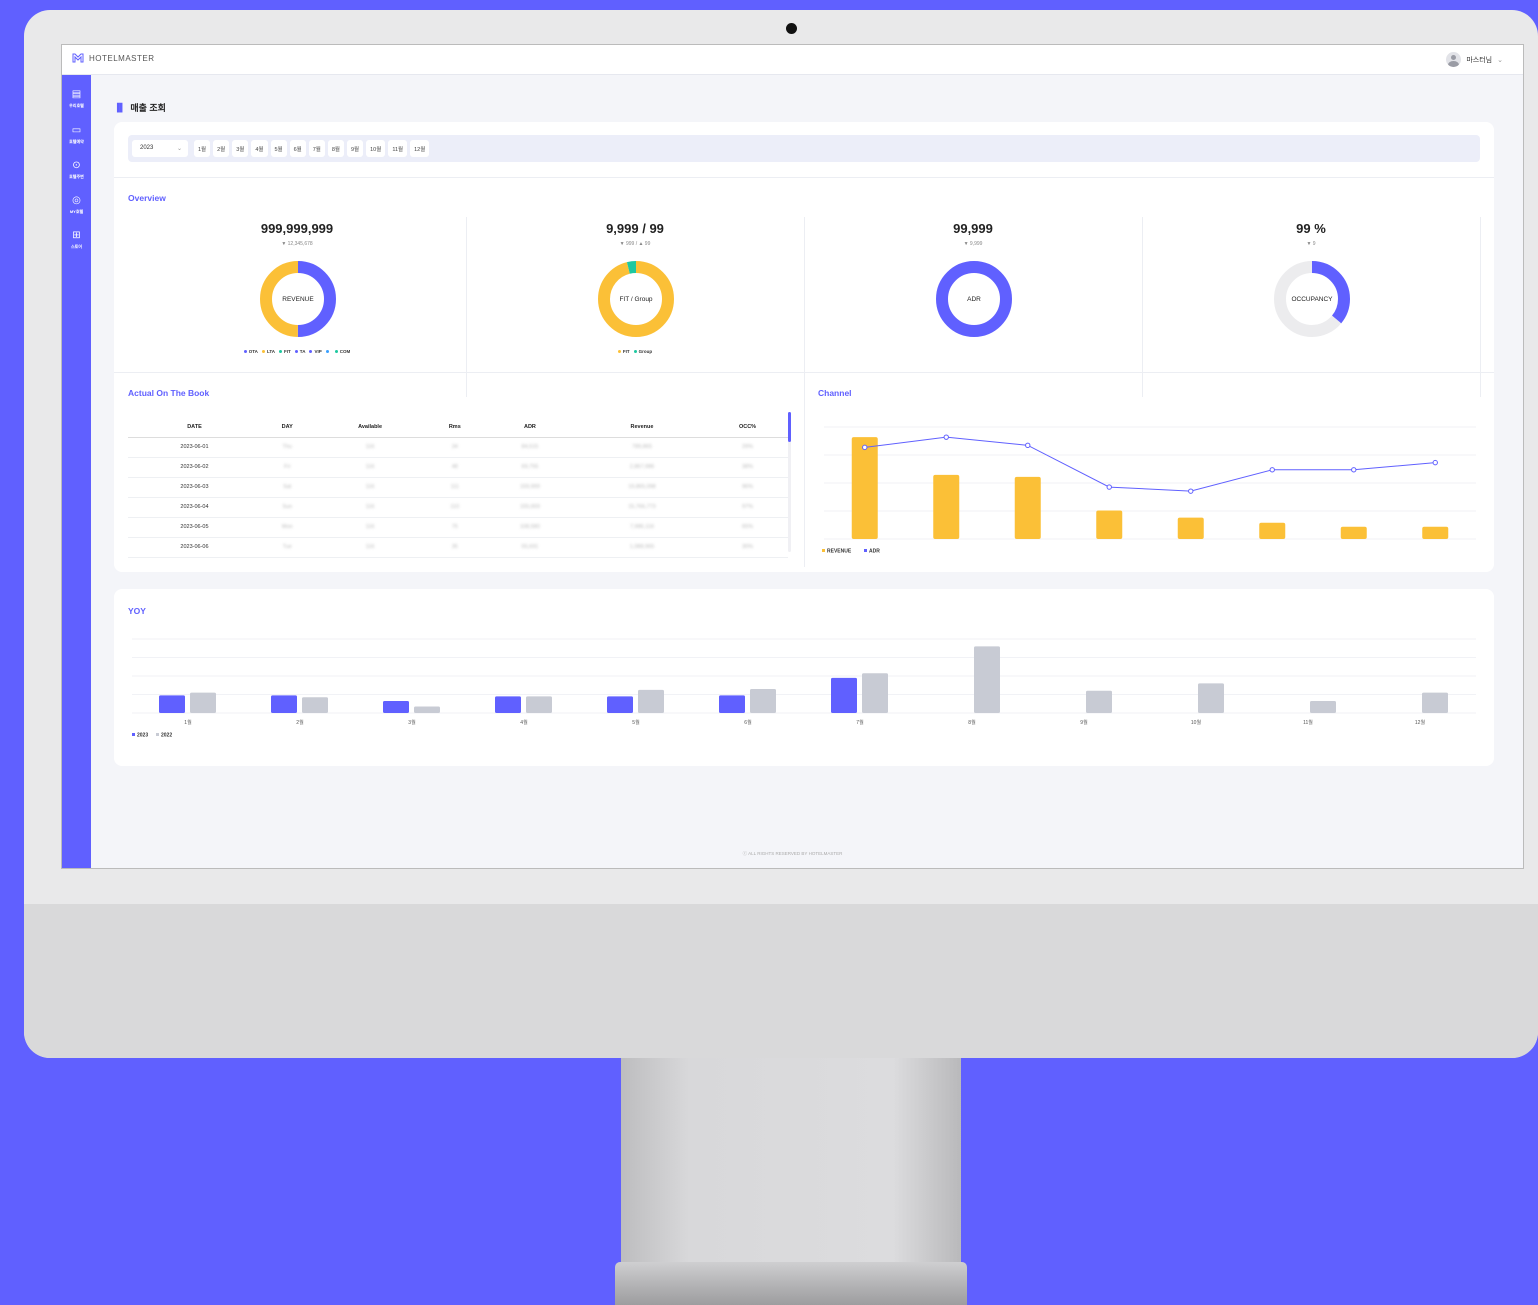 This screenshot has height=1305, width=1538. I want to click on user-menu: 마스터님 ⌄, so click(1474, 59).